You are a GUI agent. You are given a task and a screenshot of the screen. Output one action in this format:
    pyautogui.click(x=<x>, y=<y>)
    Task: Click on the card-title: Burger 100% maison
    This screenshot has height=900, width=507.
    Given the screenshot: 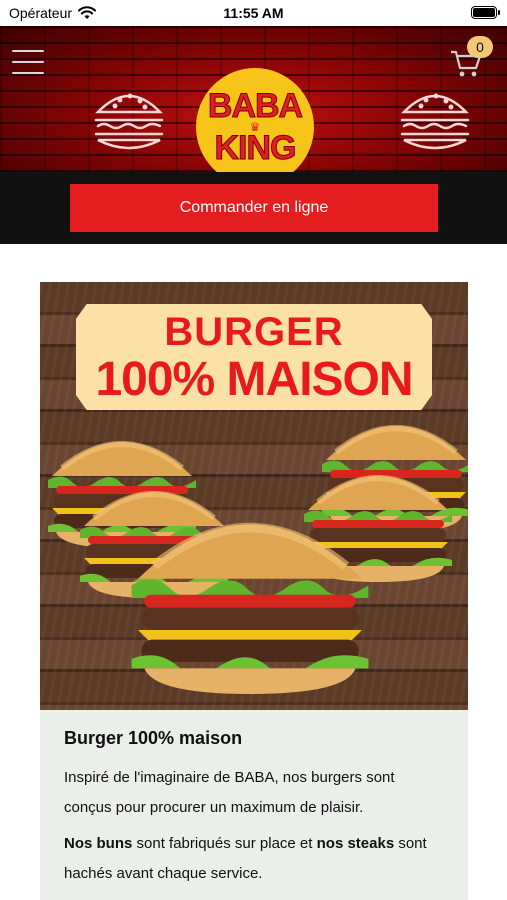 What is the action you would take?
    pyautogui.click(x=153, y=738)
    